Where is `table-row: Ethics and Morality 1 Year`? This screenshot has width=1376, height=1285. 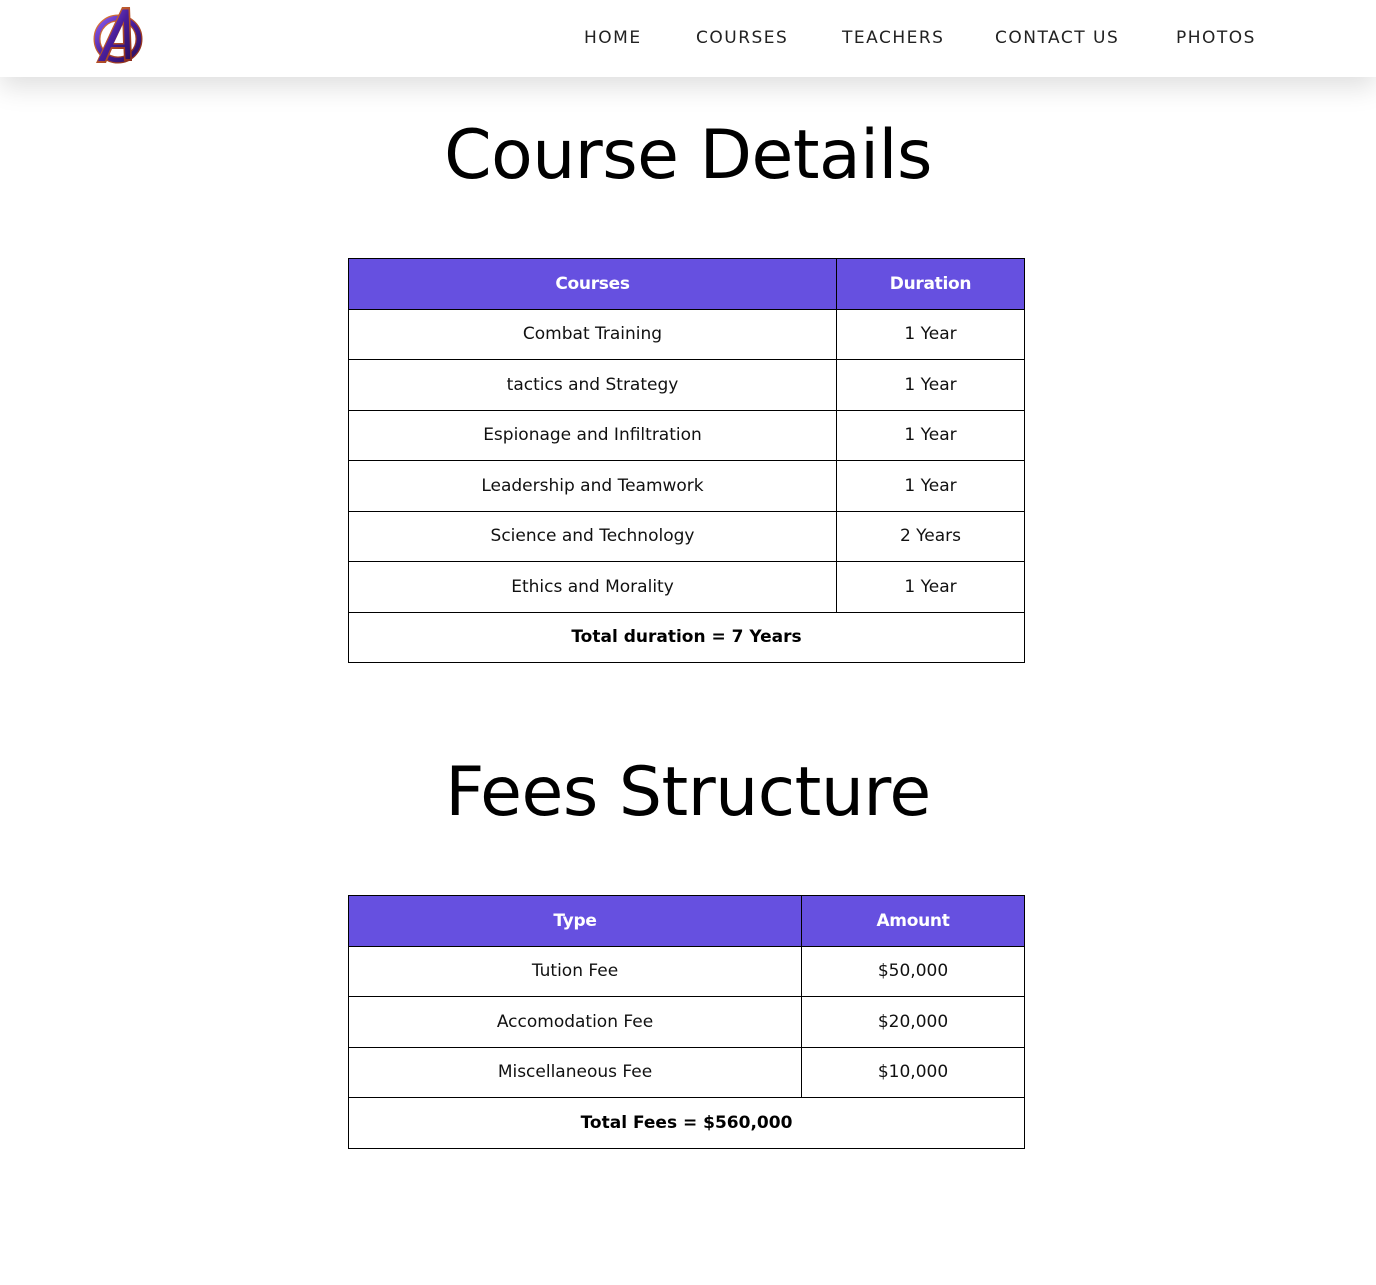 table-row: Ethics and Morality 1 Year is located at coordinates (686, 587).